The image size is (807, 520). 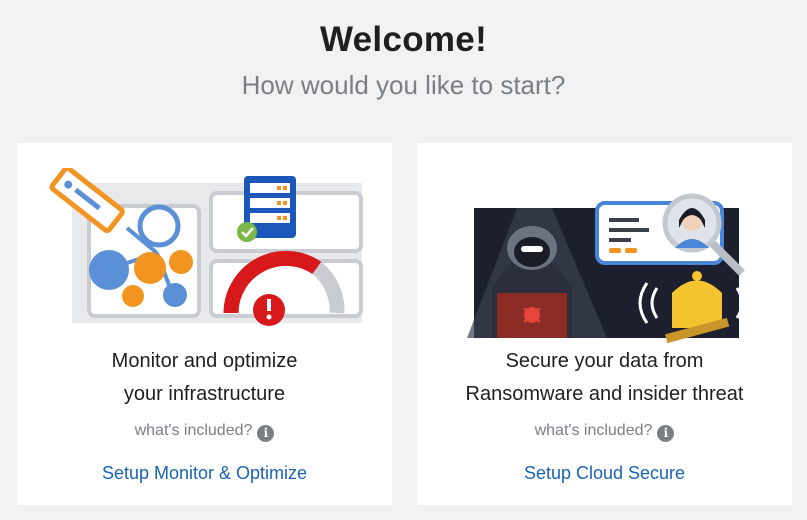 What do you see at coordinates (204, 378) in the screenshot?
I see `card-title: Monitor and optimize your infrastructure` at bounding box center [204, 378].